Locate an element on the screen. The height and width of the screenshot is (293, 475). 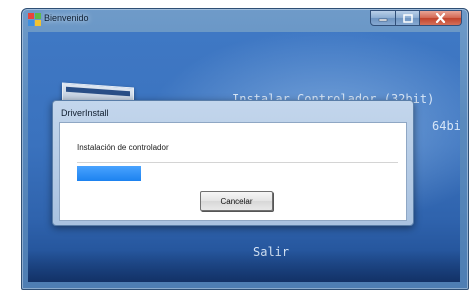
window-title: Bienvenido is located at coordinates (66, 18).